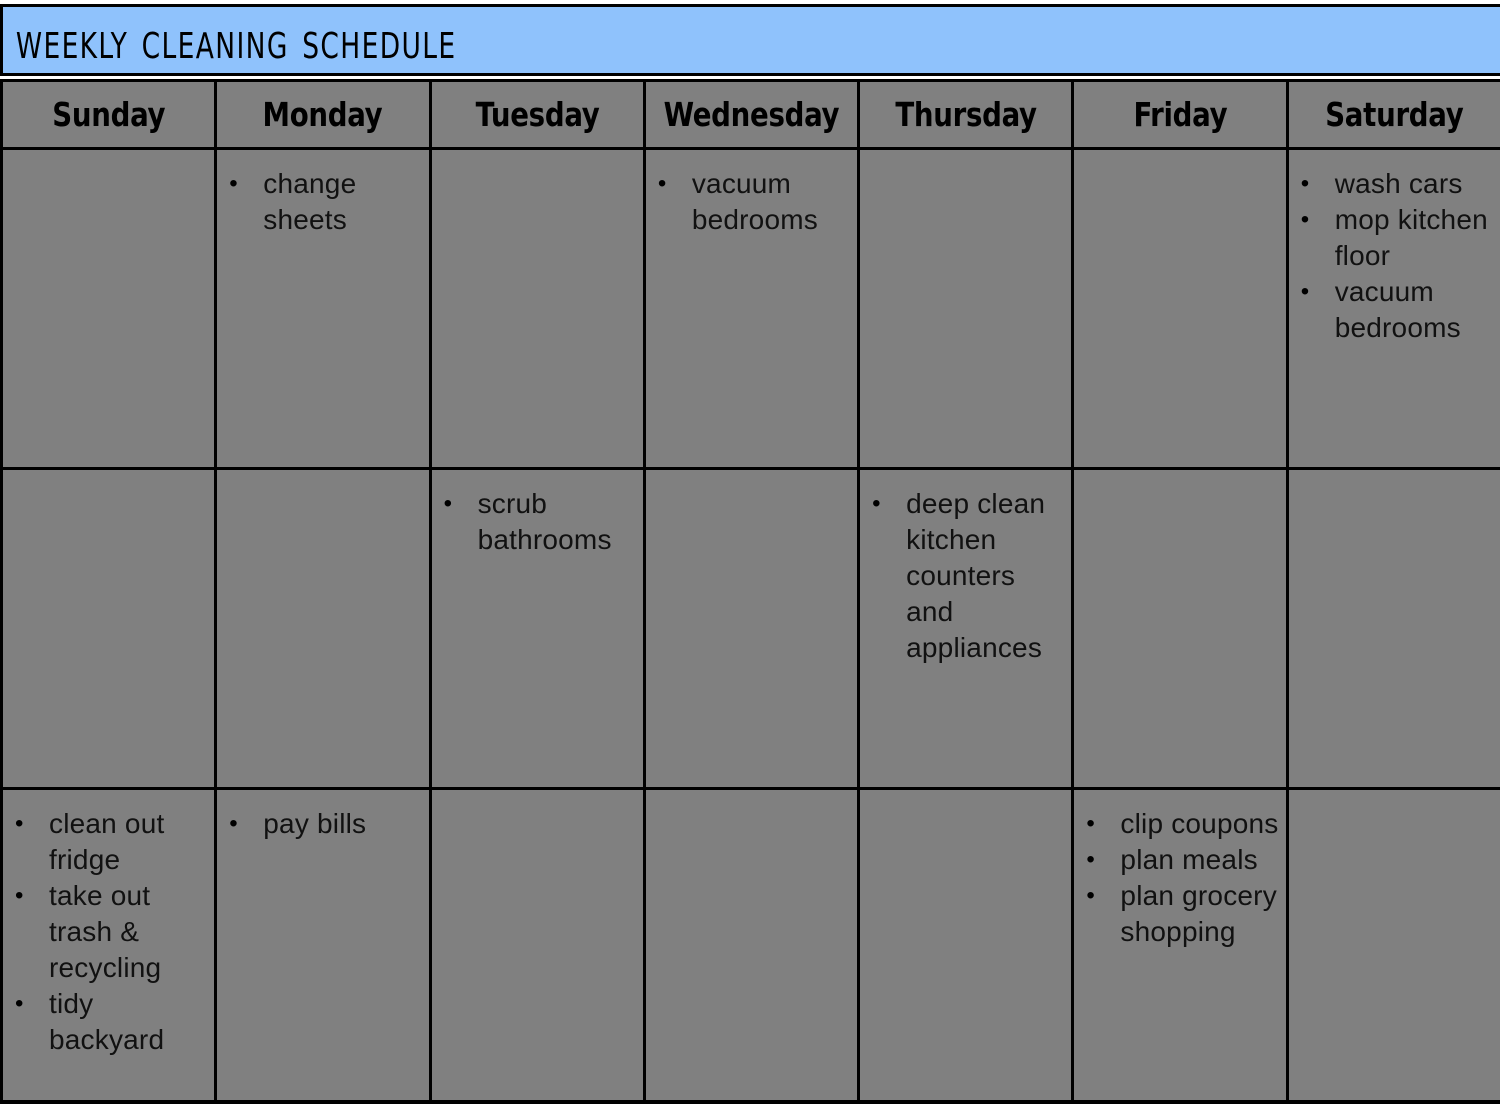  I want to click on schedule-cell-tuesday-row2: scrub bathrooms, so click(535, 627).